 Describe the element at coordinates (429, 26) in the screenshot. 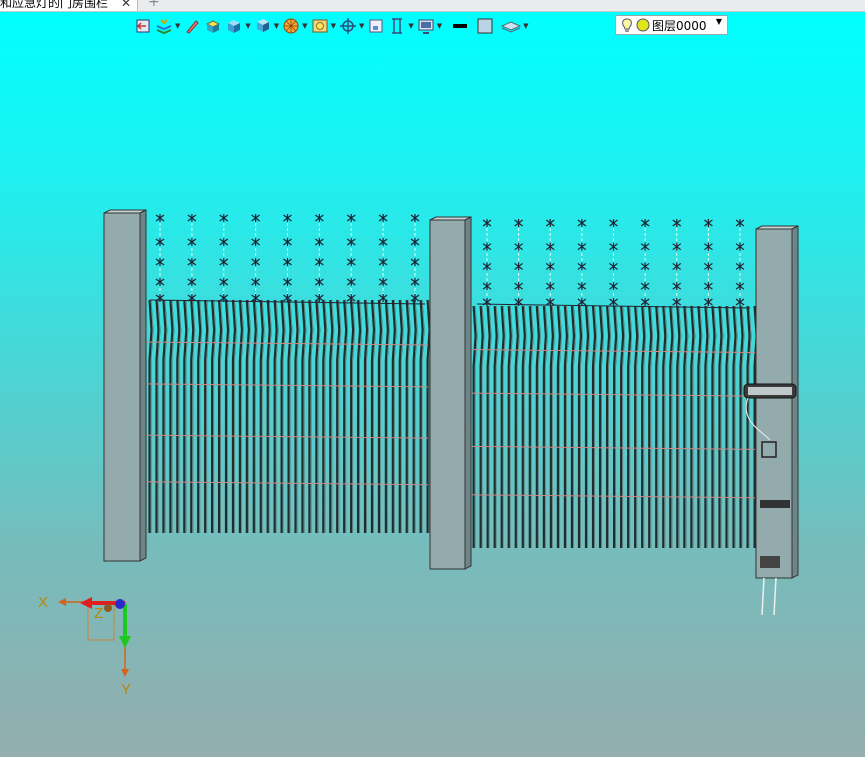

I see `monitor-button: ▼` at that location.